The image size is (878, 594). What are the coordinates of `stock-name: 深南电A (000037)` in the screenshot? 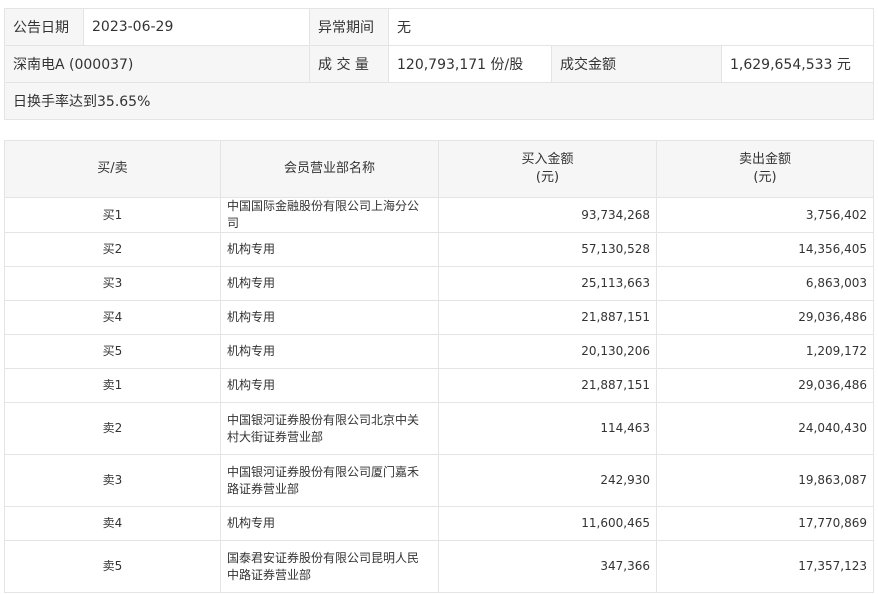 It's located at (157, 64).